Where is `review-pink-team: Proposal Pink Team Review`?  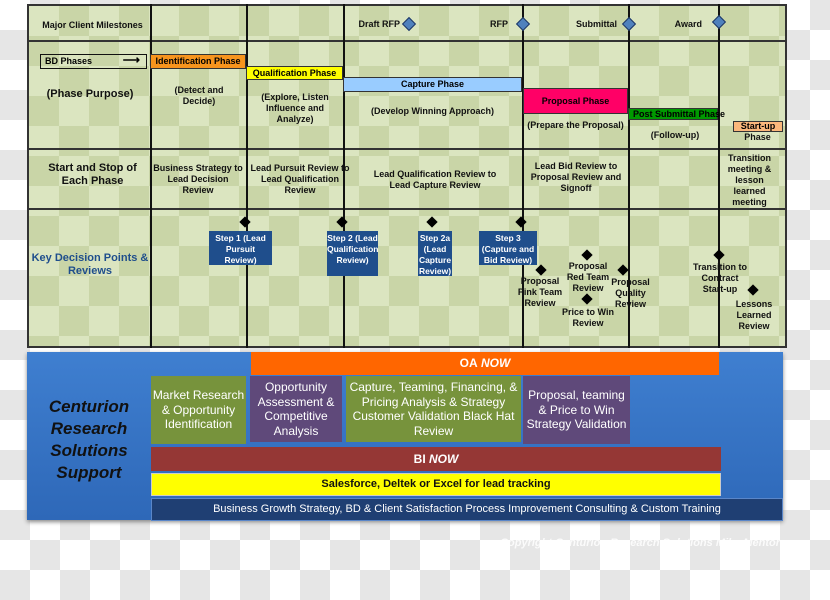 review-pink-team: Proposal Pink Team Review is located at coordinates (540, 292).